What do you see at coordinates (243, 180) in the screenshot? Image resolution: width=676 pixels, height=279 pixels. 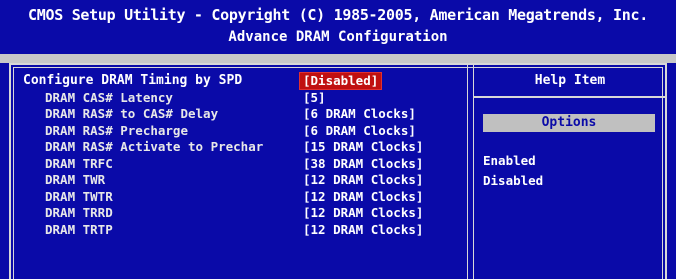 I see `setting-row-twr: DRAM TWR [12 DRAM Clocks]` at bounding box center [243, 180].